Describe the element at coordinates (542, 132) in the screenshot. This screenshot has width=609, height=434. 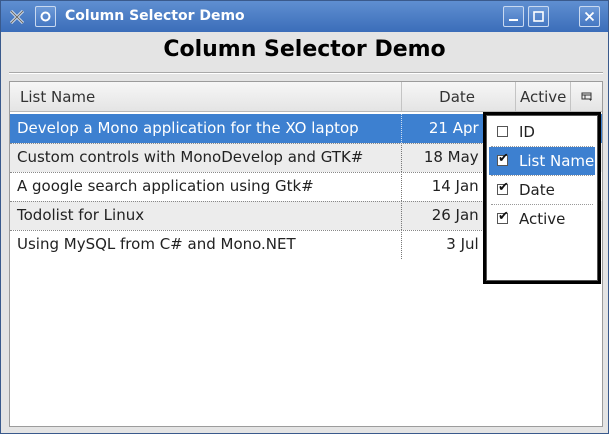
I see `menu-item-id: ID` at that location.